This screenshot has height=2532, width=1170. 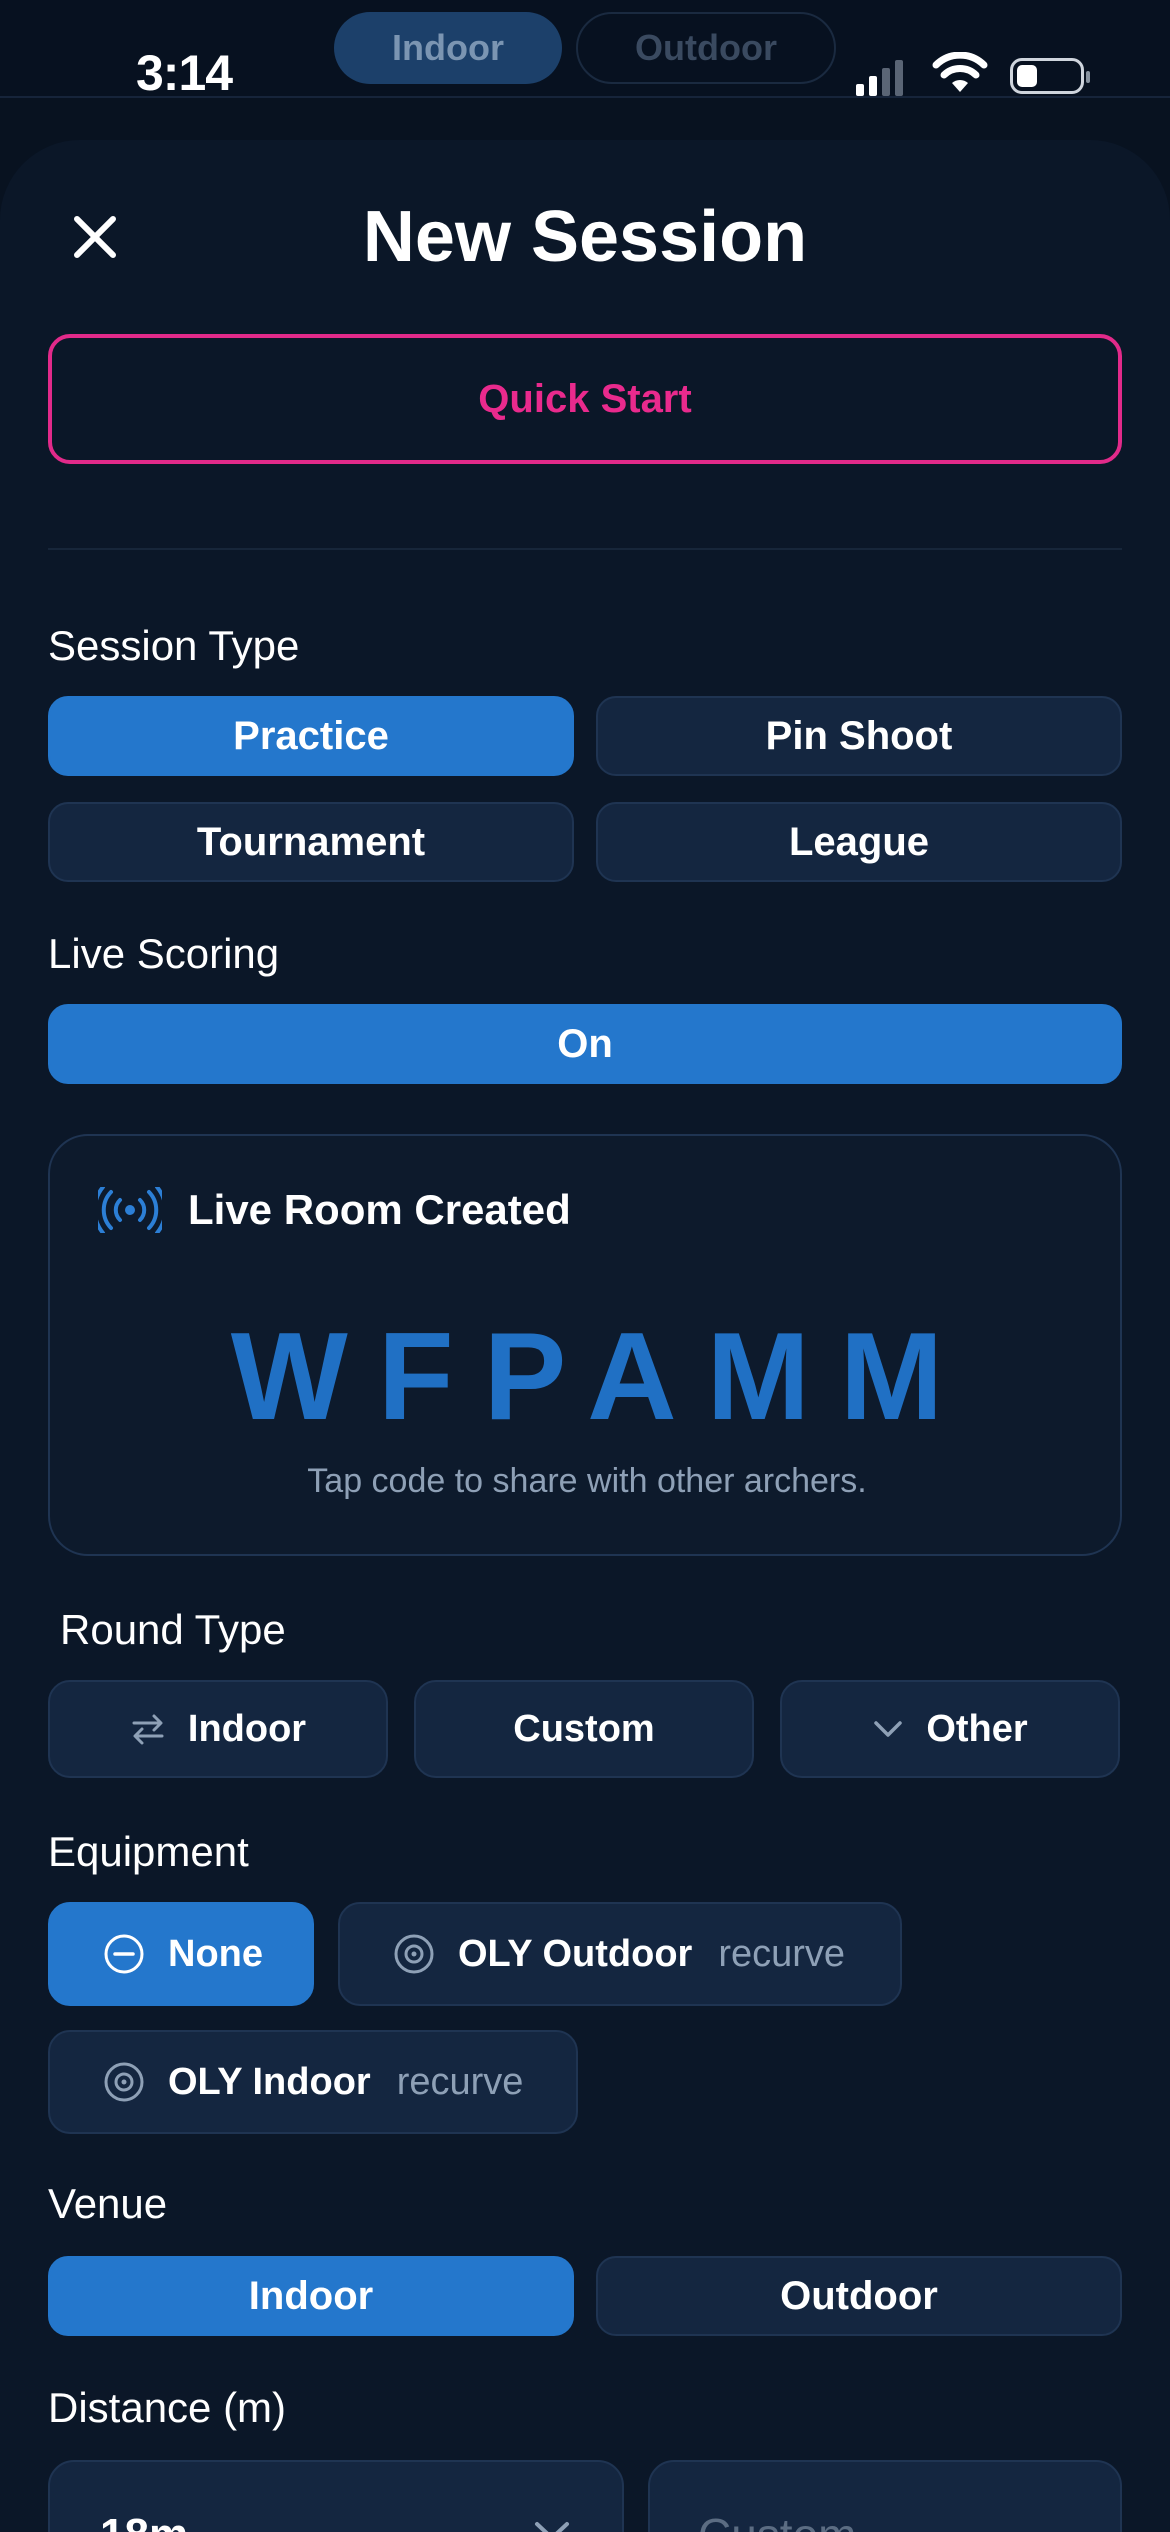 What do you see at coordinates (585, 399) in the screenshot?
I see `quick-start-button: Quick Start` at bounding box center [585, 399].